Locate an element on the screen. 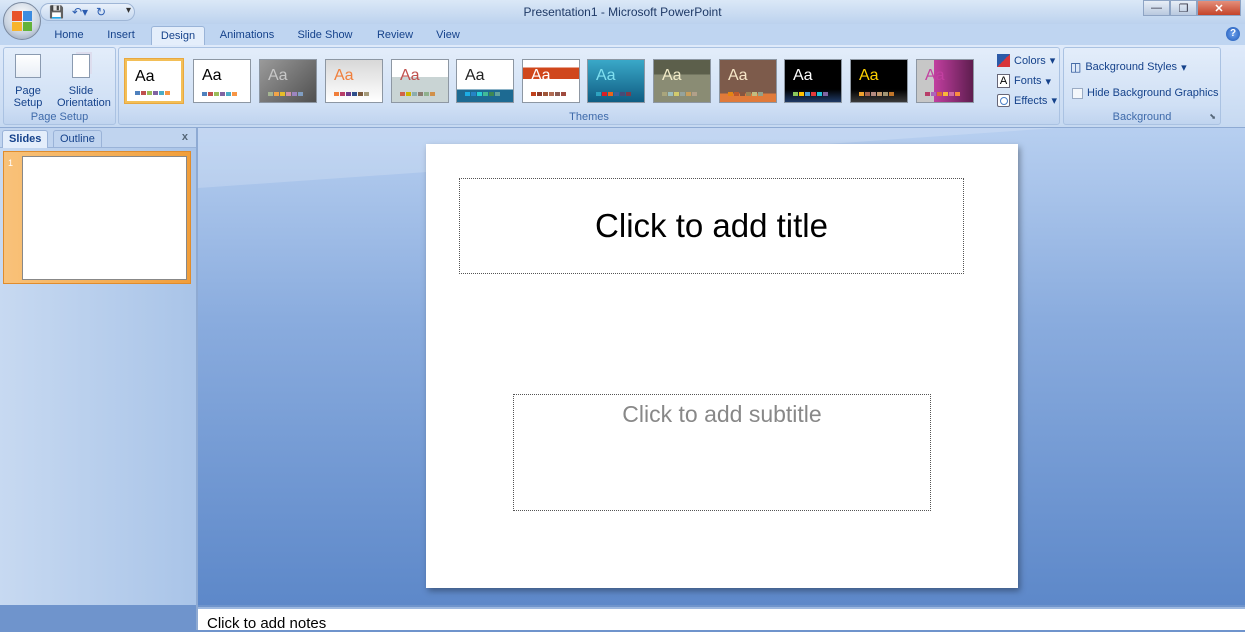 This screenshot has height=632, width=1245. background-styles-button: ◫ Background Styles ▾ is located at coordinates (1128, 67).